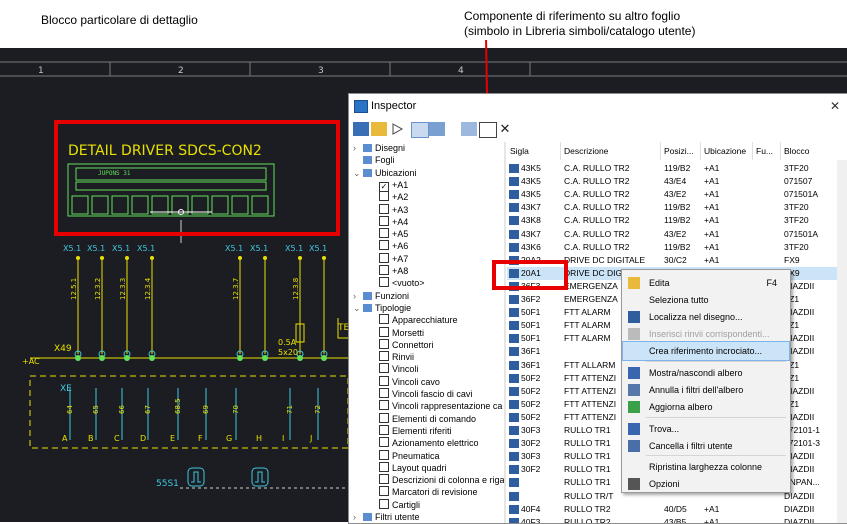 This screenshot has height=524, width=847. What do you see at coordinates (706, 484) in the screenshot?
I see `menu-item: Opzioni` at bounding box center [706, 484].